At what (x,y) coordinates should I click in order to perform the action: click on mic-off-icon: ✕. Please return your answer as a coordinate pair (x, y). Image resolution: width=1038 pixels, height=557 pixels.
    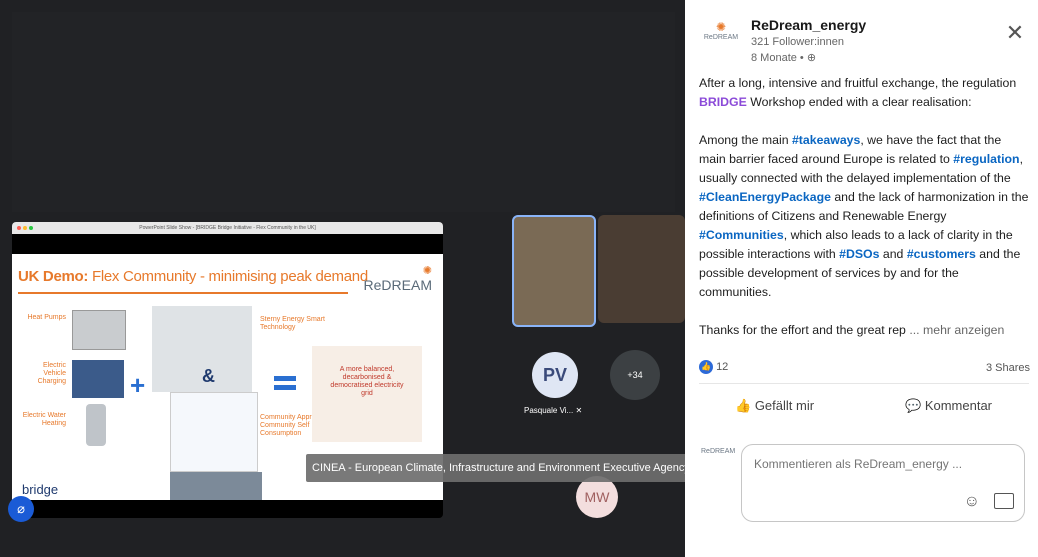
    Looking at the image, I should click on (579, 410).